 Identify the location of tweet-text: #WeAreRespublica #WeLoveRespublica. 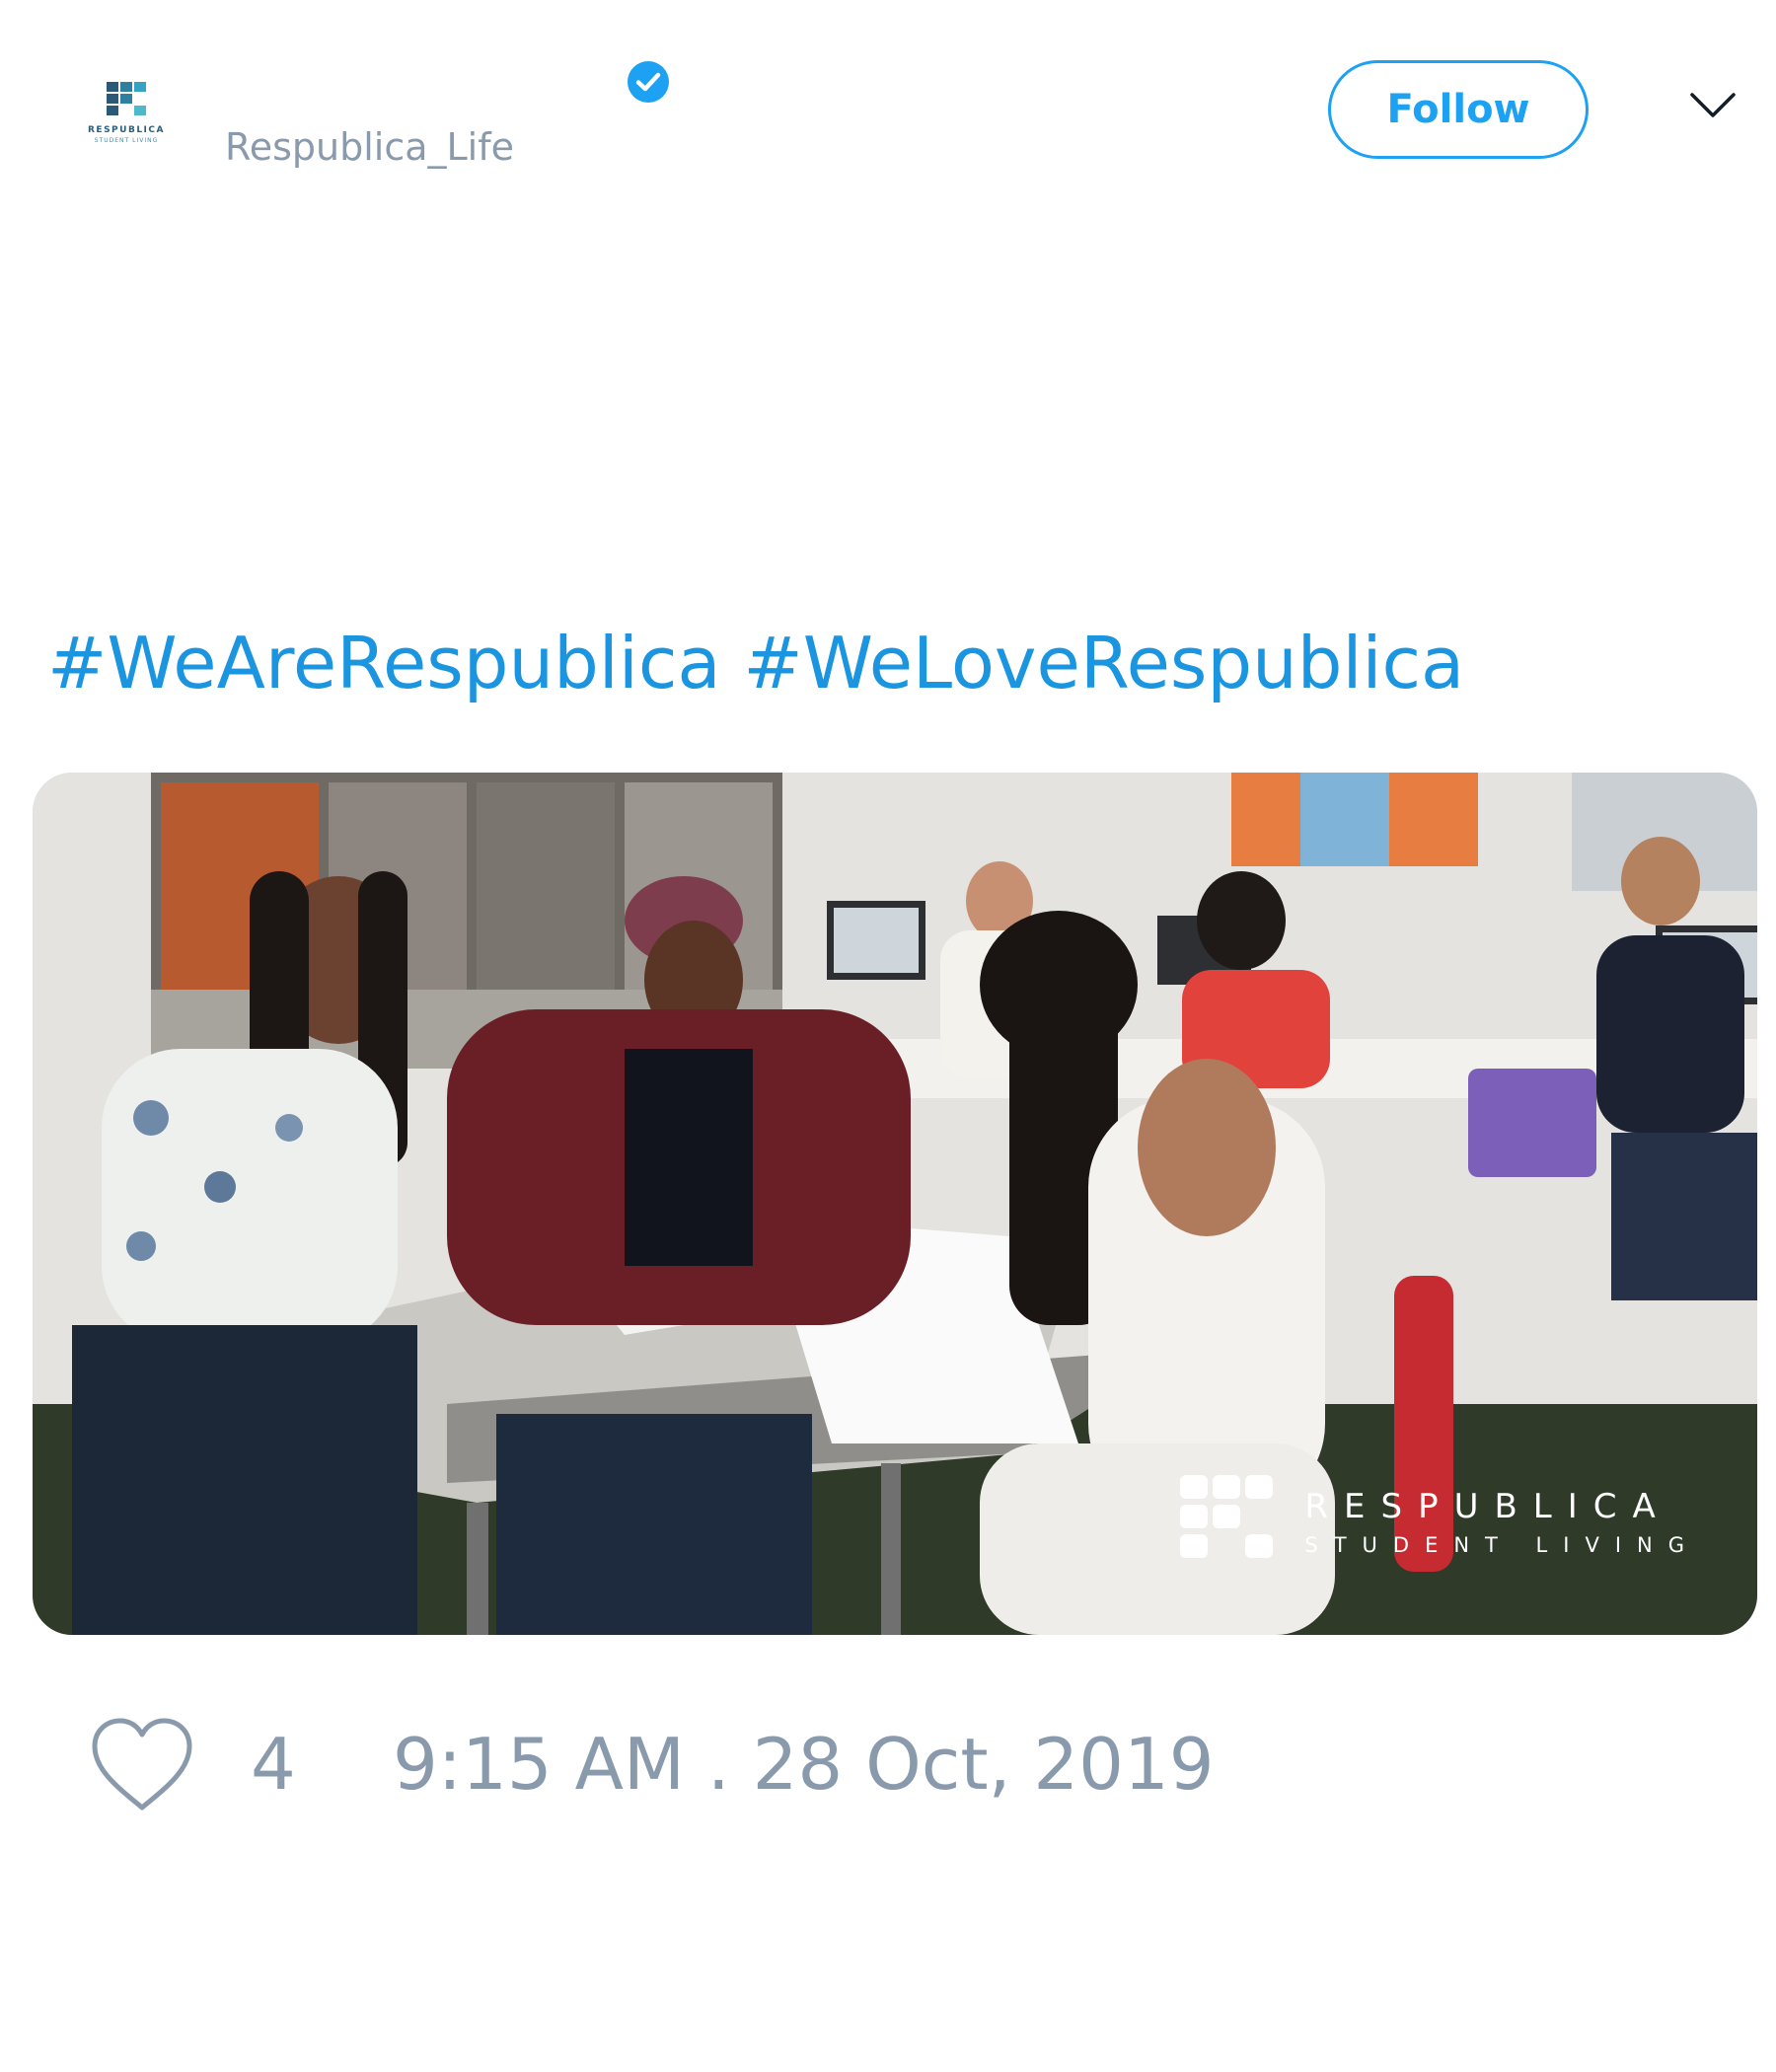
(755, 663).